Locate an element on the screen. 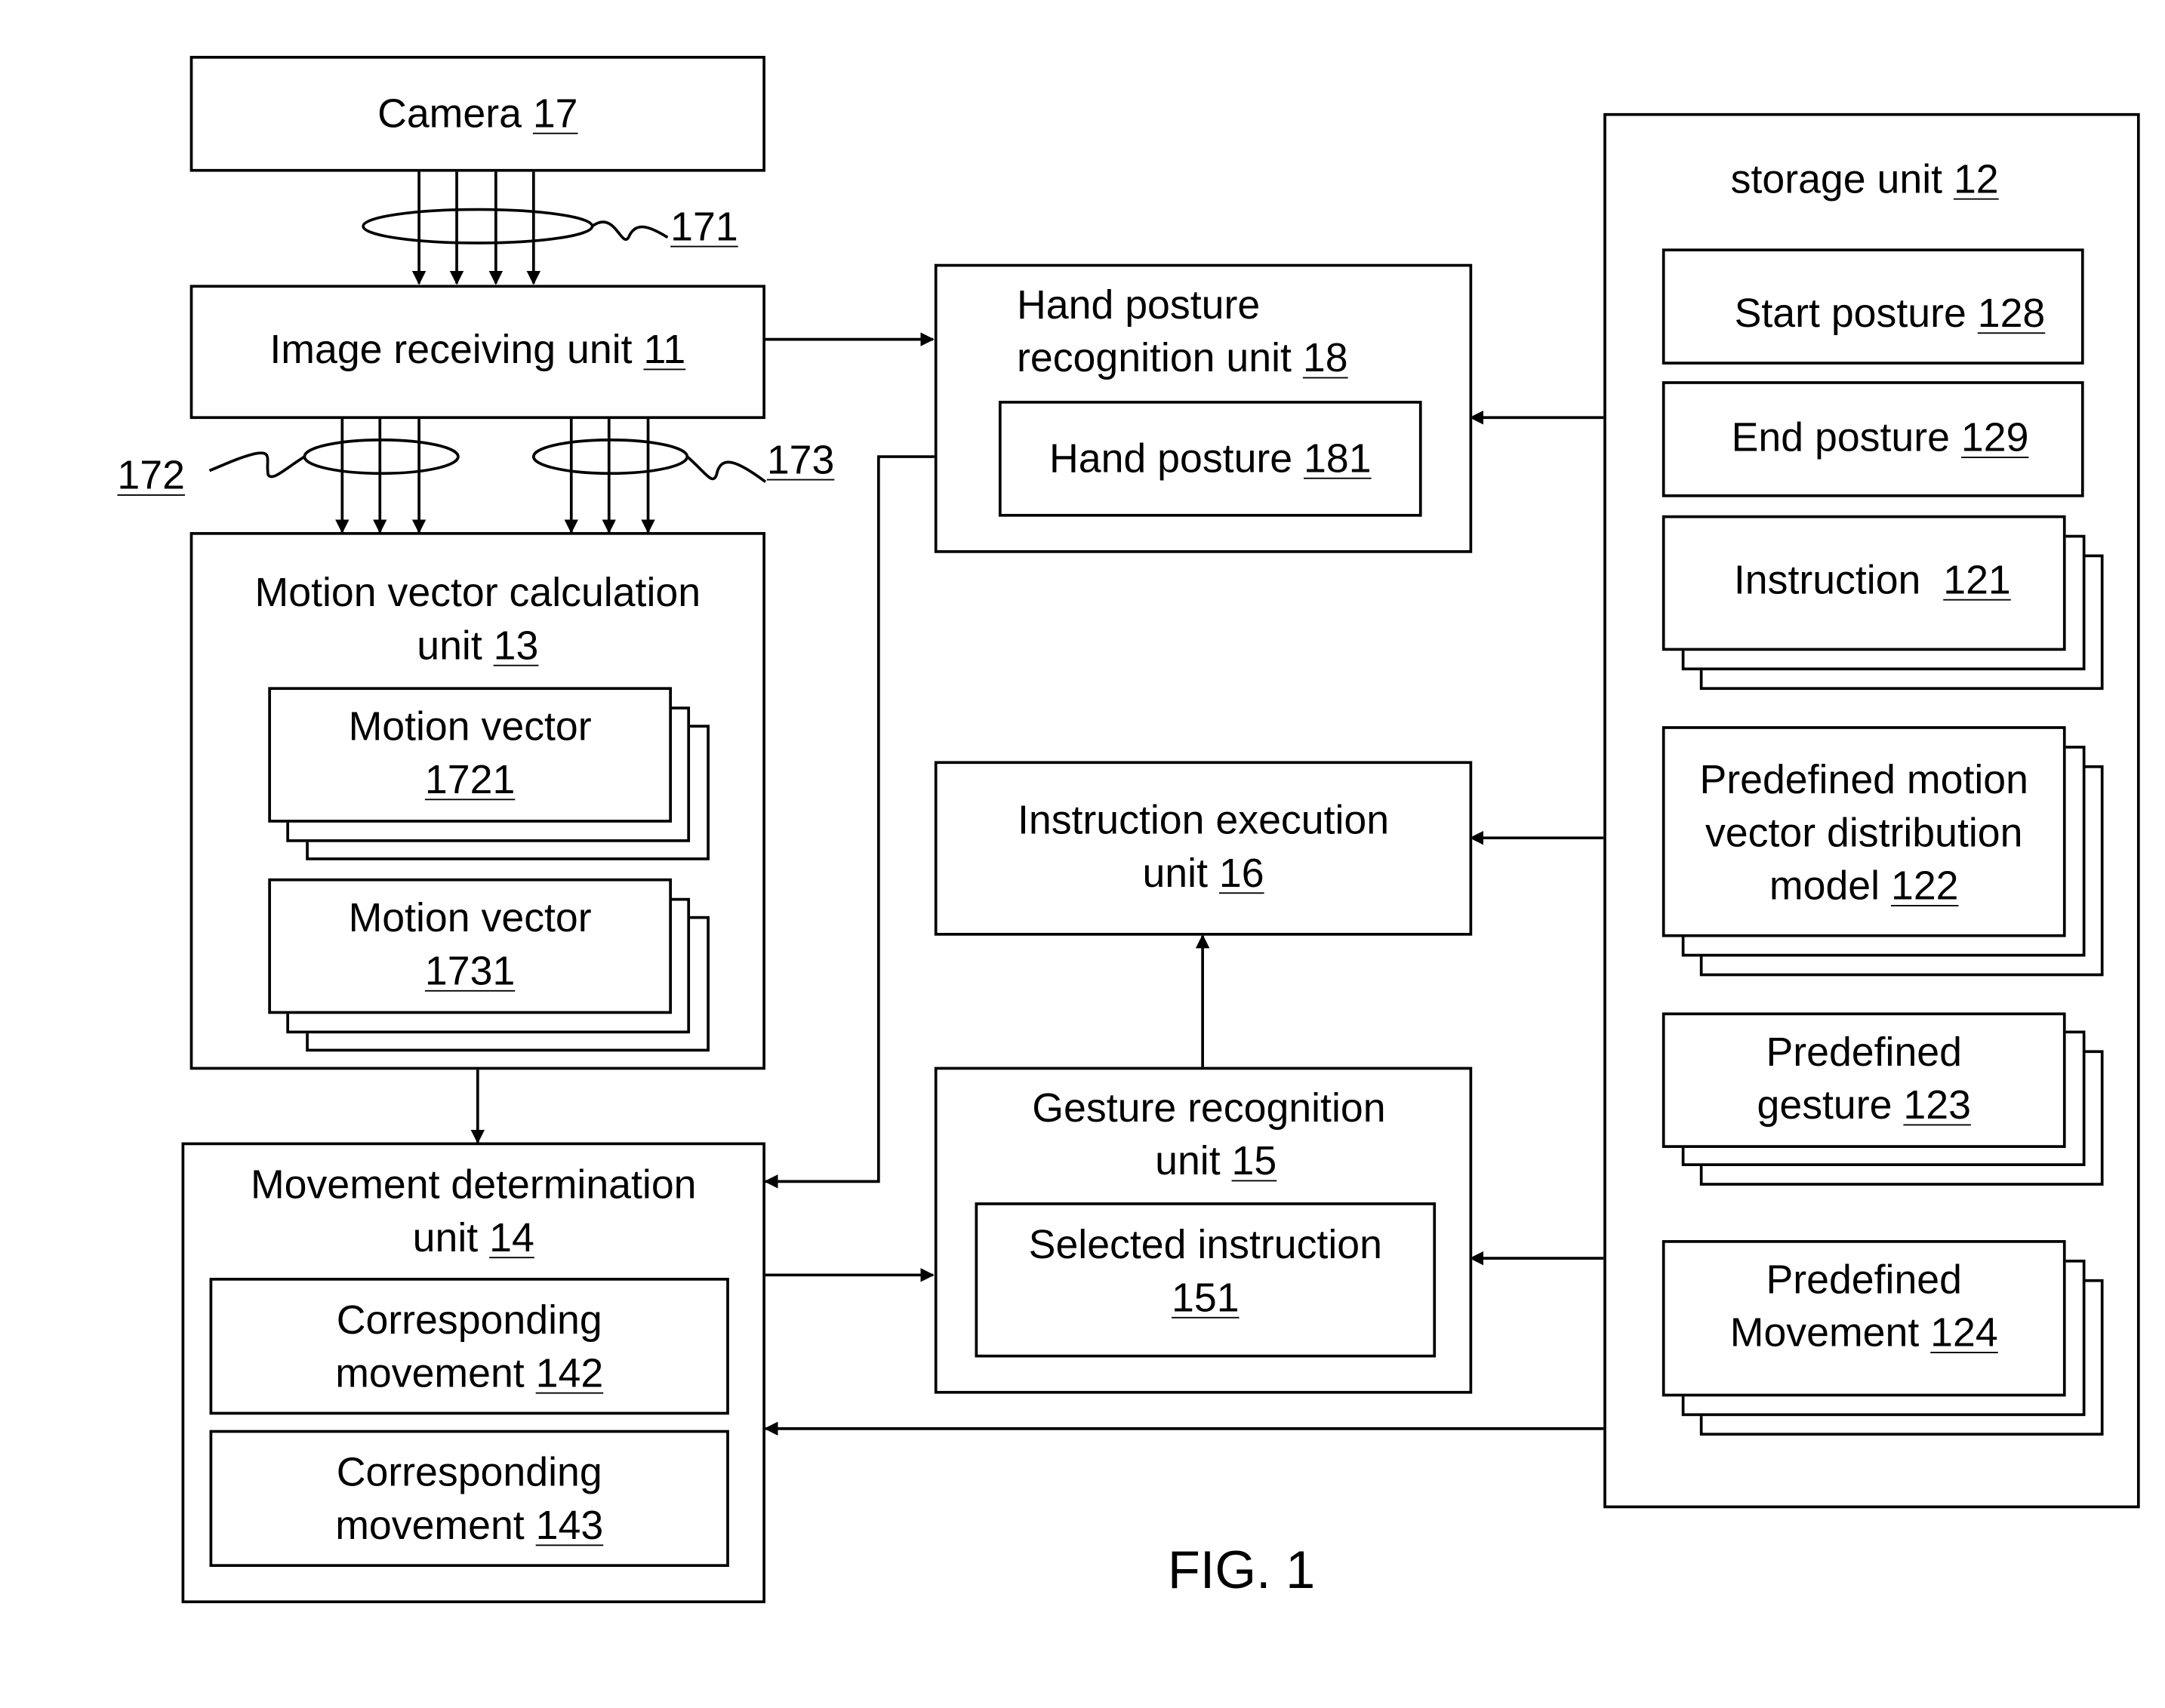 Image resolution: width=2165 pixels, height=1708 pixels. camera-label: Camera is located at coordinates (455, 114).